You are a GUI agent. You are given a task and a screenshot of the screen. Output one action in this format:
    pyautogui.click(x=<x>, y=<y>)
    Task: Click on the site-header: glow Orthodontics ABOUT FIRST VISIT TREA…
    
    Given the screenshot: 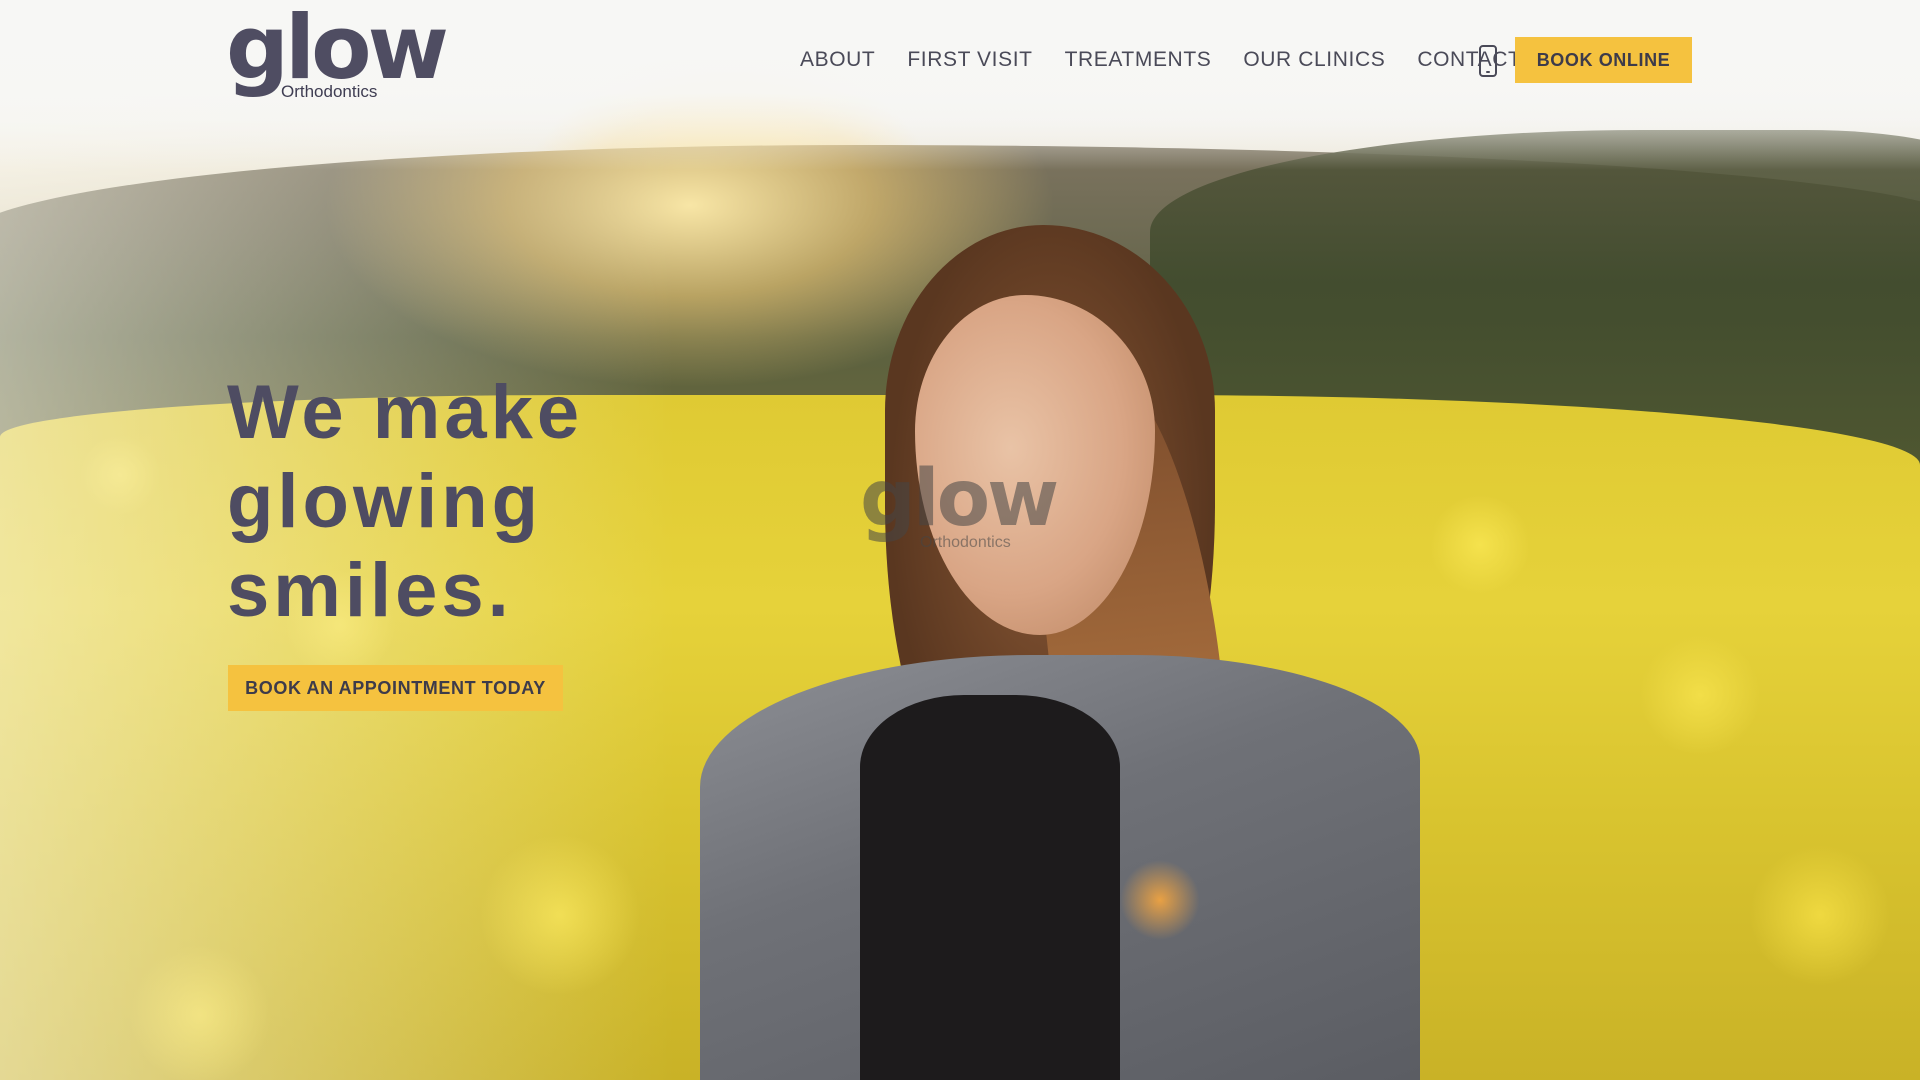 What is the action you would take?
    pyautogui.click(x=960, y=60)
    